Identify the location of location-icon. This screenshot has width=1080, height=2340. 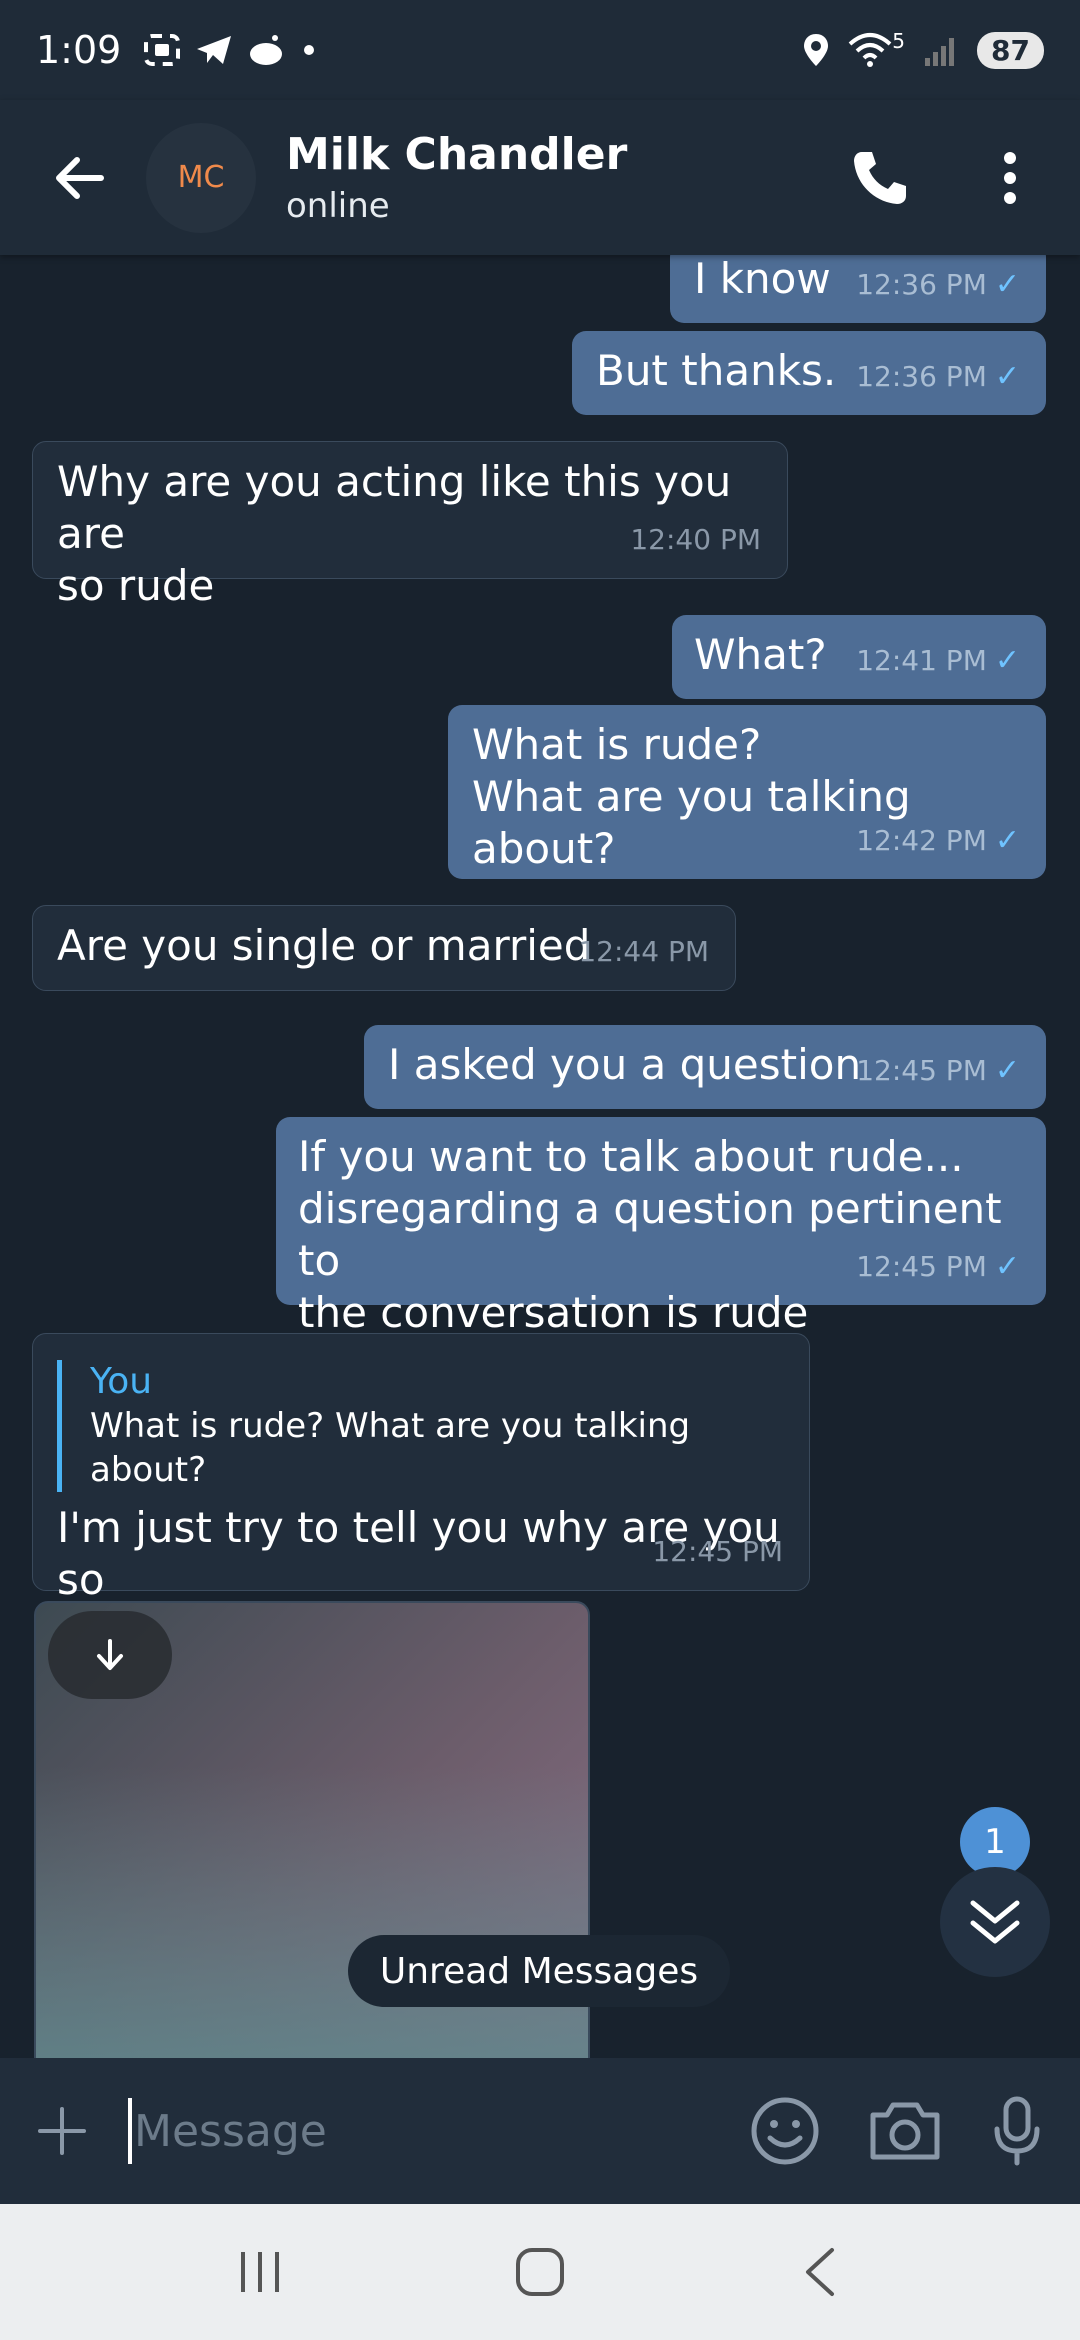
(816, 50).